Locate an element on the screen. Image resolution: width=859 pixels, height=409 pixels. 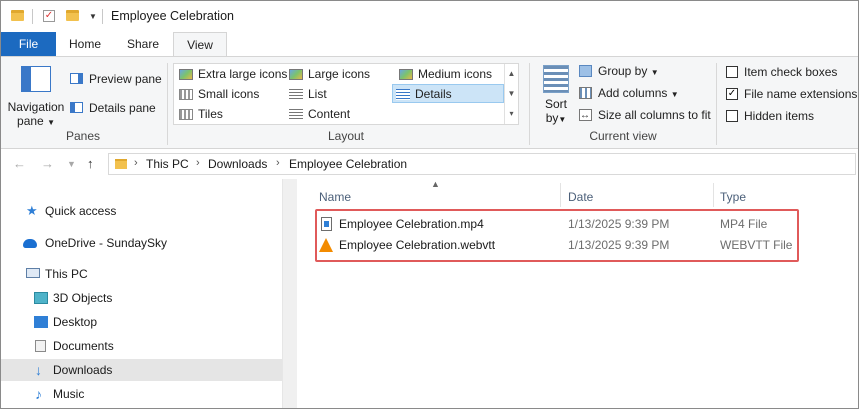
layout-small-icons: Small icons is located at coordinates (217, 94).